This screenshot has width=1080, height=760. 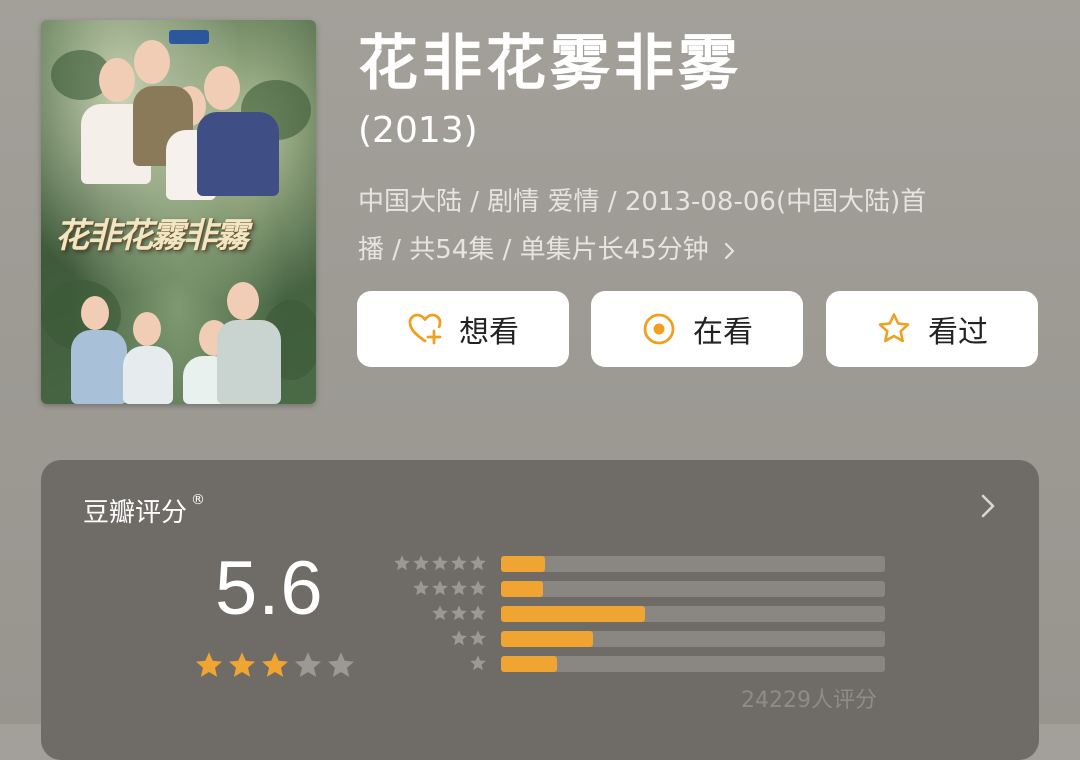 I want to click on want-to-watch-button: 想看, so click(x=463, y=329).